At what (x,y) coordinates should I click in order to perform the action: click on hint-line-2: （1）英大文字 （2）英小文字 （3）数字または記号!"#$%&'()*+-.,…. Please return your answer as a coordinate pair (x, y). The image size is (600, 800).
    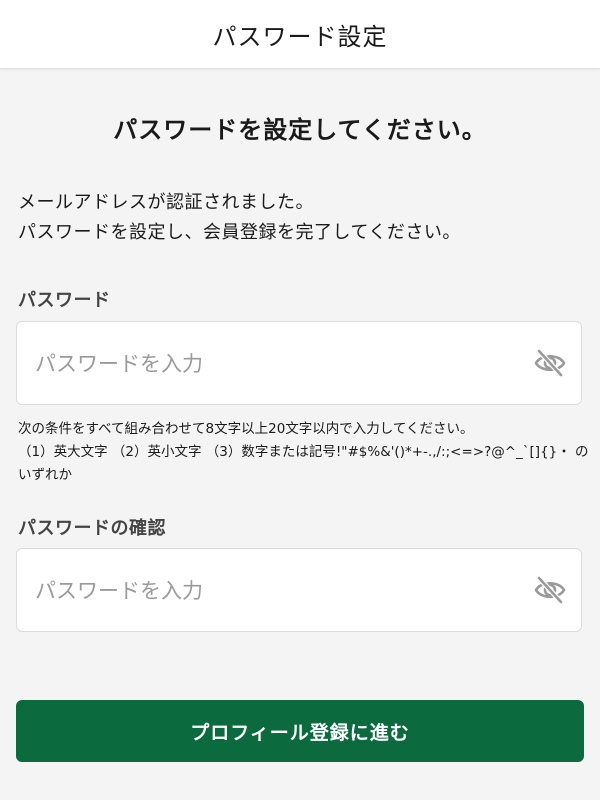
    Looking at the image, I should click on (303, 452).